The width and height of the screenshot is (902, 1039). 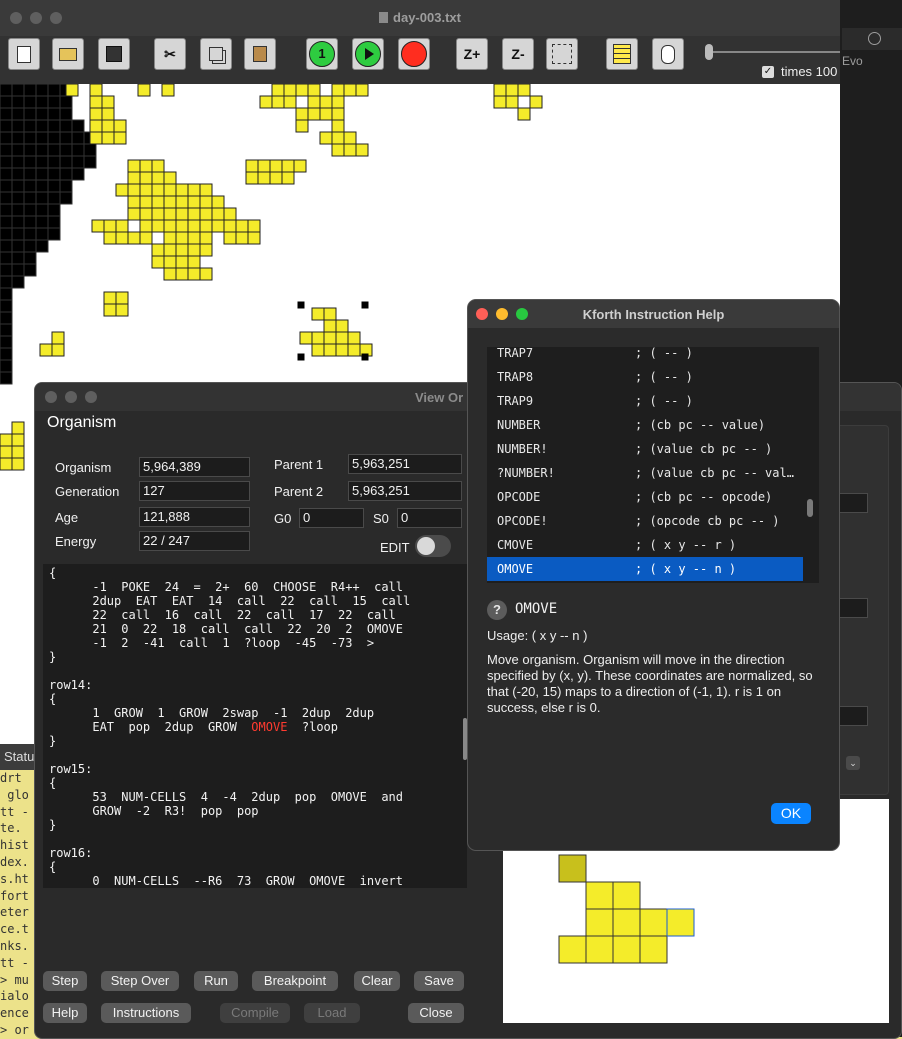 I want to click on zoom-window-button, so click(x=91, y=397).